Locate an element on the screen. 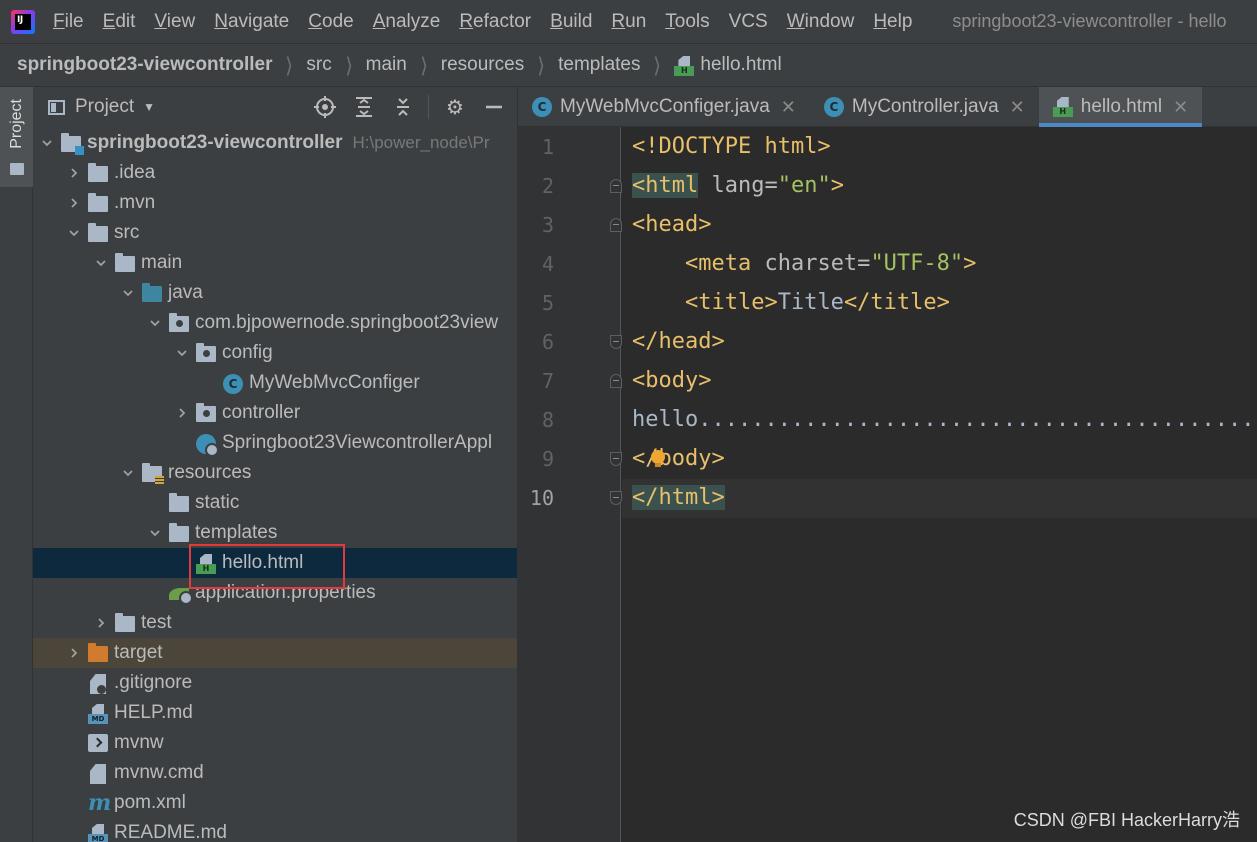 The width and height of the screenshot is (1257, 842). tree-item-package-root: com.bjpowernode.springboot23view is located at coordinates (275, 323).